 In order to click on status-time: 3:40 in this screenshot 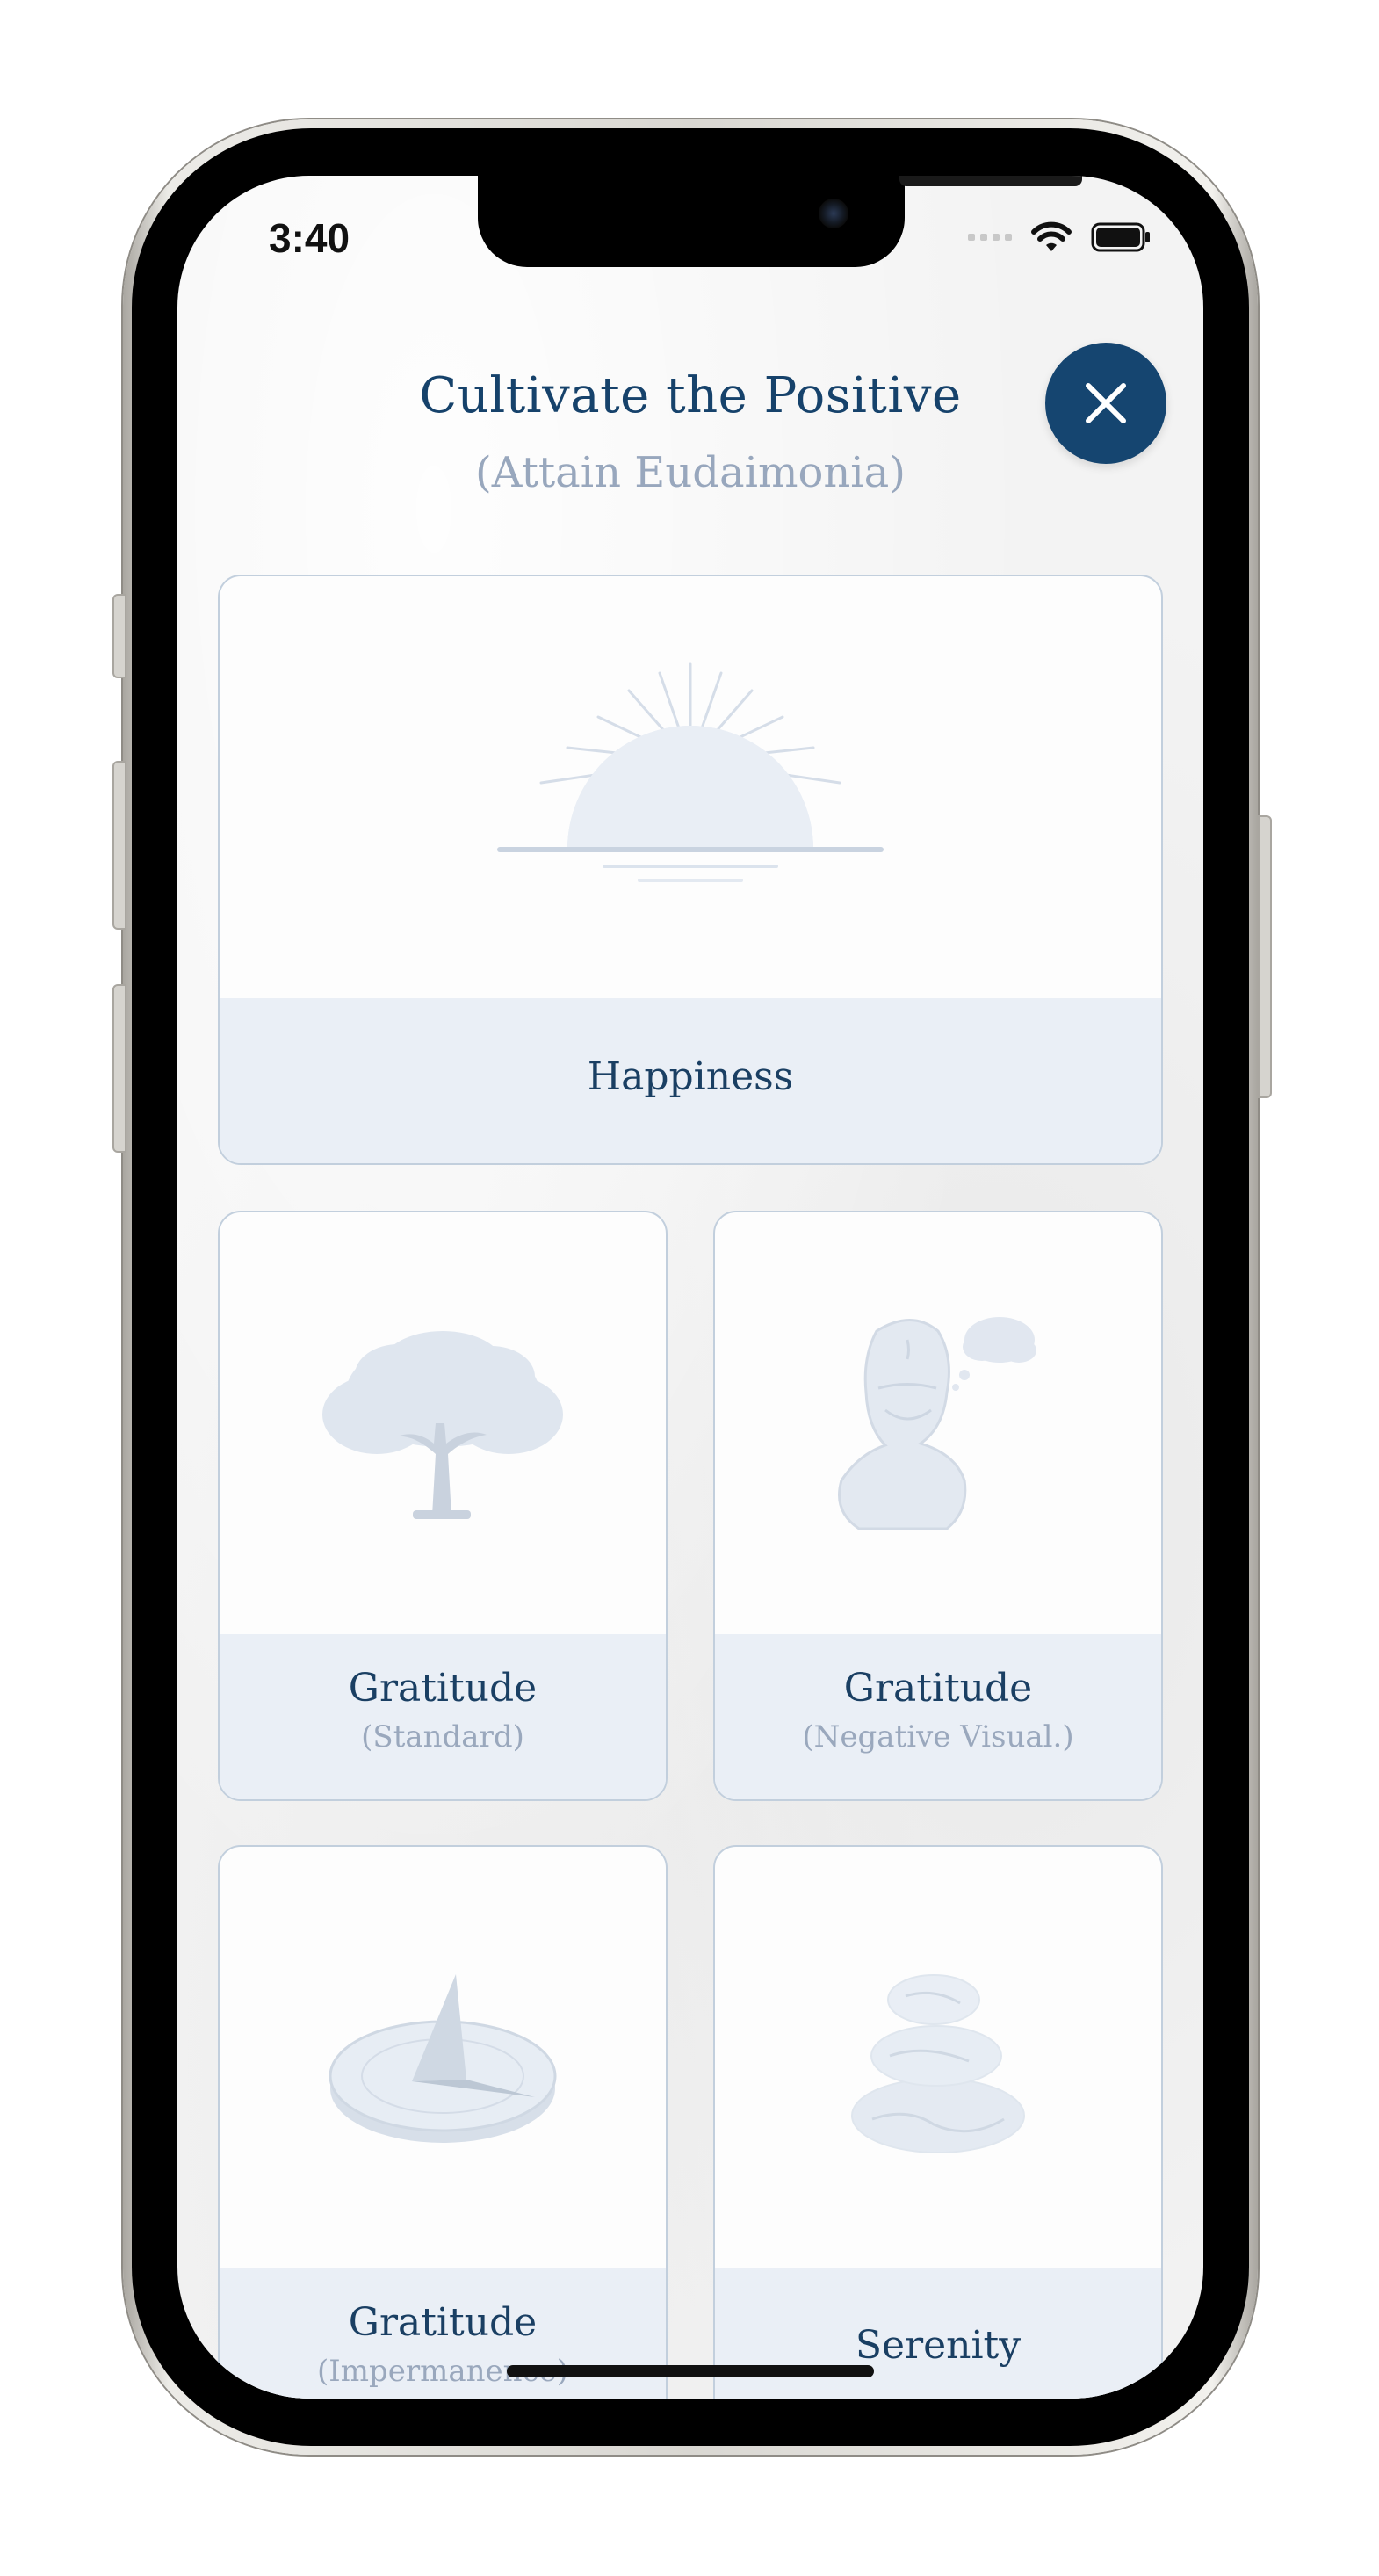, I will do `click(309, 238)`.